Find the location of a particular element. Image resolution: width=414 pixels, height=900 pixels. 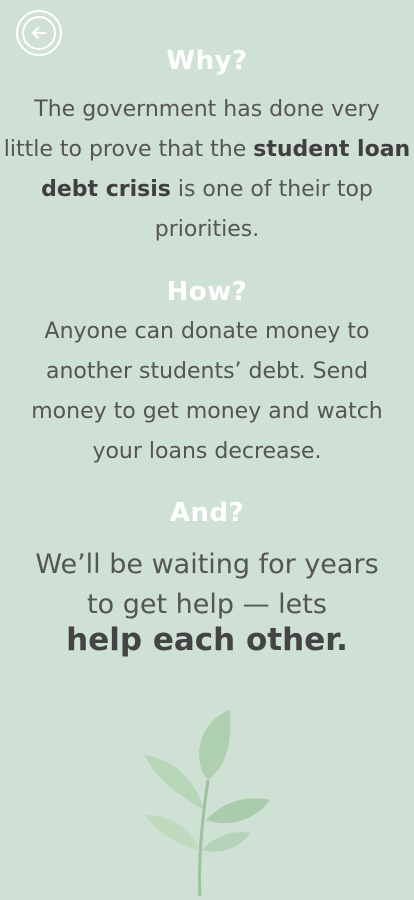

why-line-2-text: little to prove that the is located at coordinates (128, 149).